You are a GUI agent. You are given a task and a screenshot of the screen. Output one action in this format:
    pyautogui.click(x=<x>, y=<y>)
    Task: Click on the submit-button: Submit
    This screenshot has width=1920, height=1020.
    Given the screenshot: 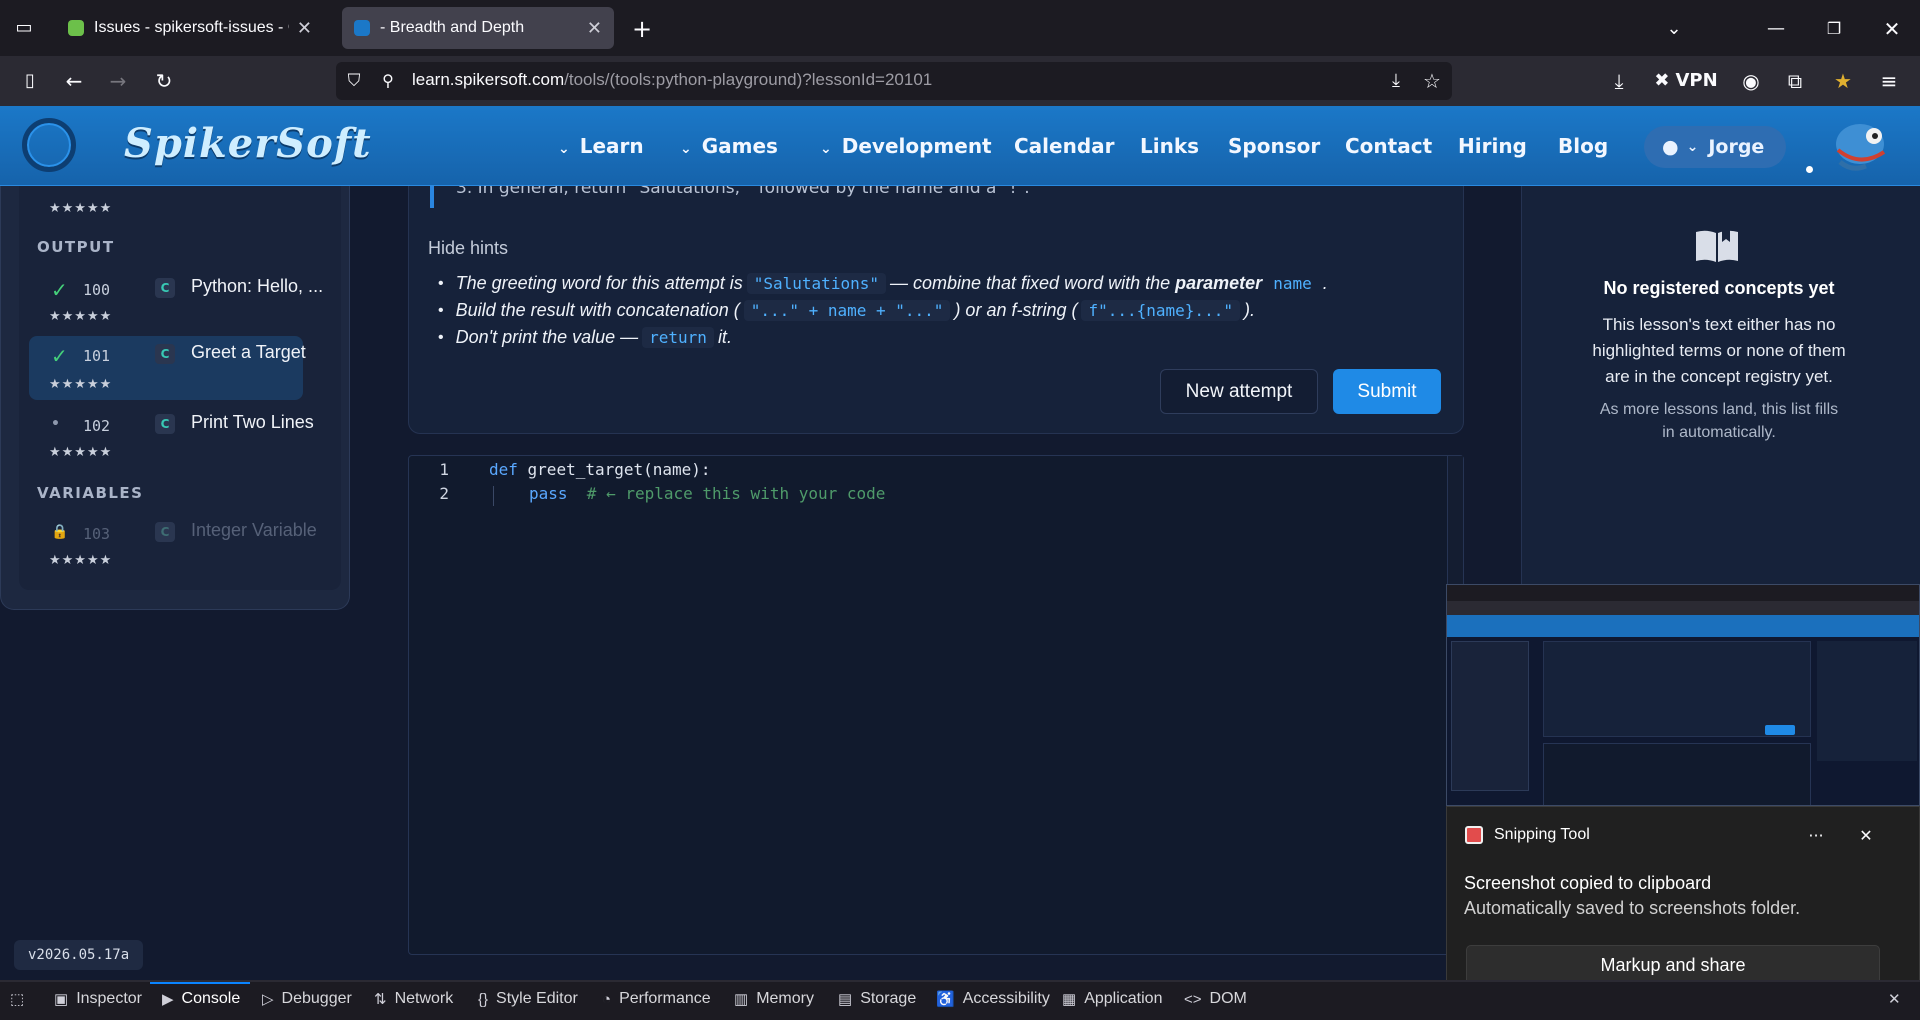 What is the action you would take?
    pyautogui.click(x=1387, y=391)
    